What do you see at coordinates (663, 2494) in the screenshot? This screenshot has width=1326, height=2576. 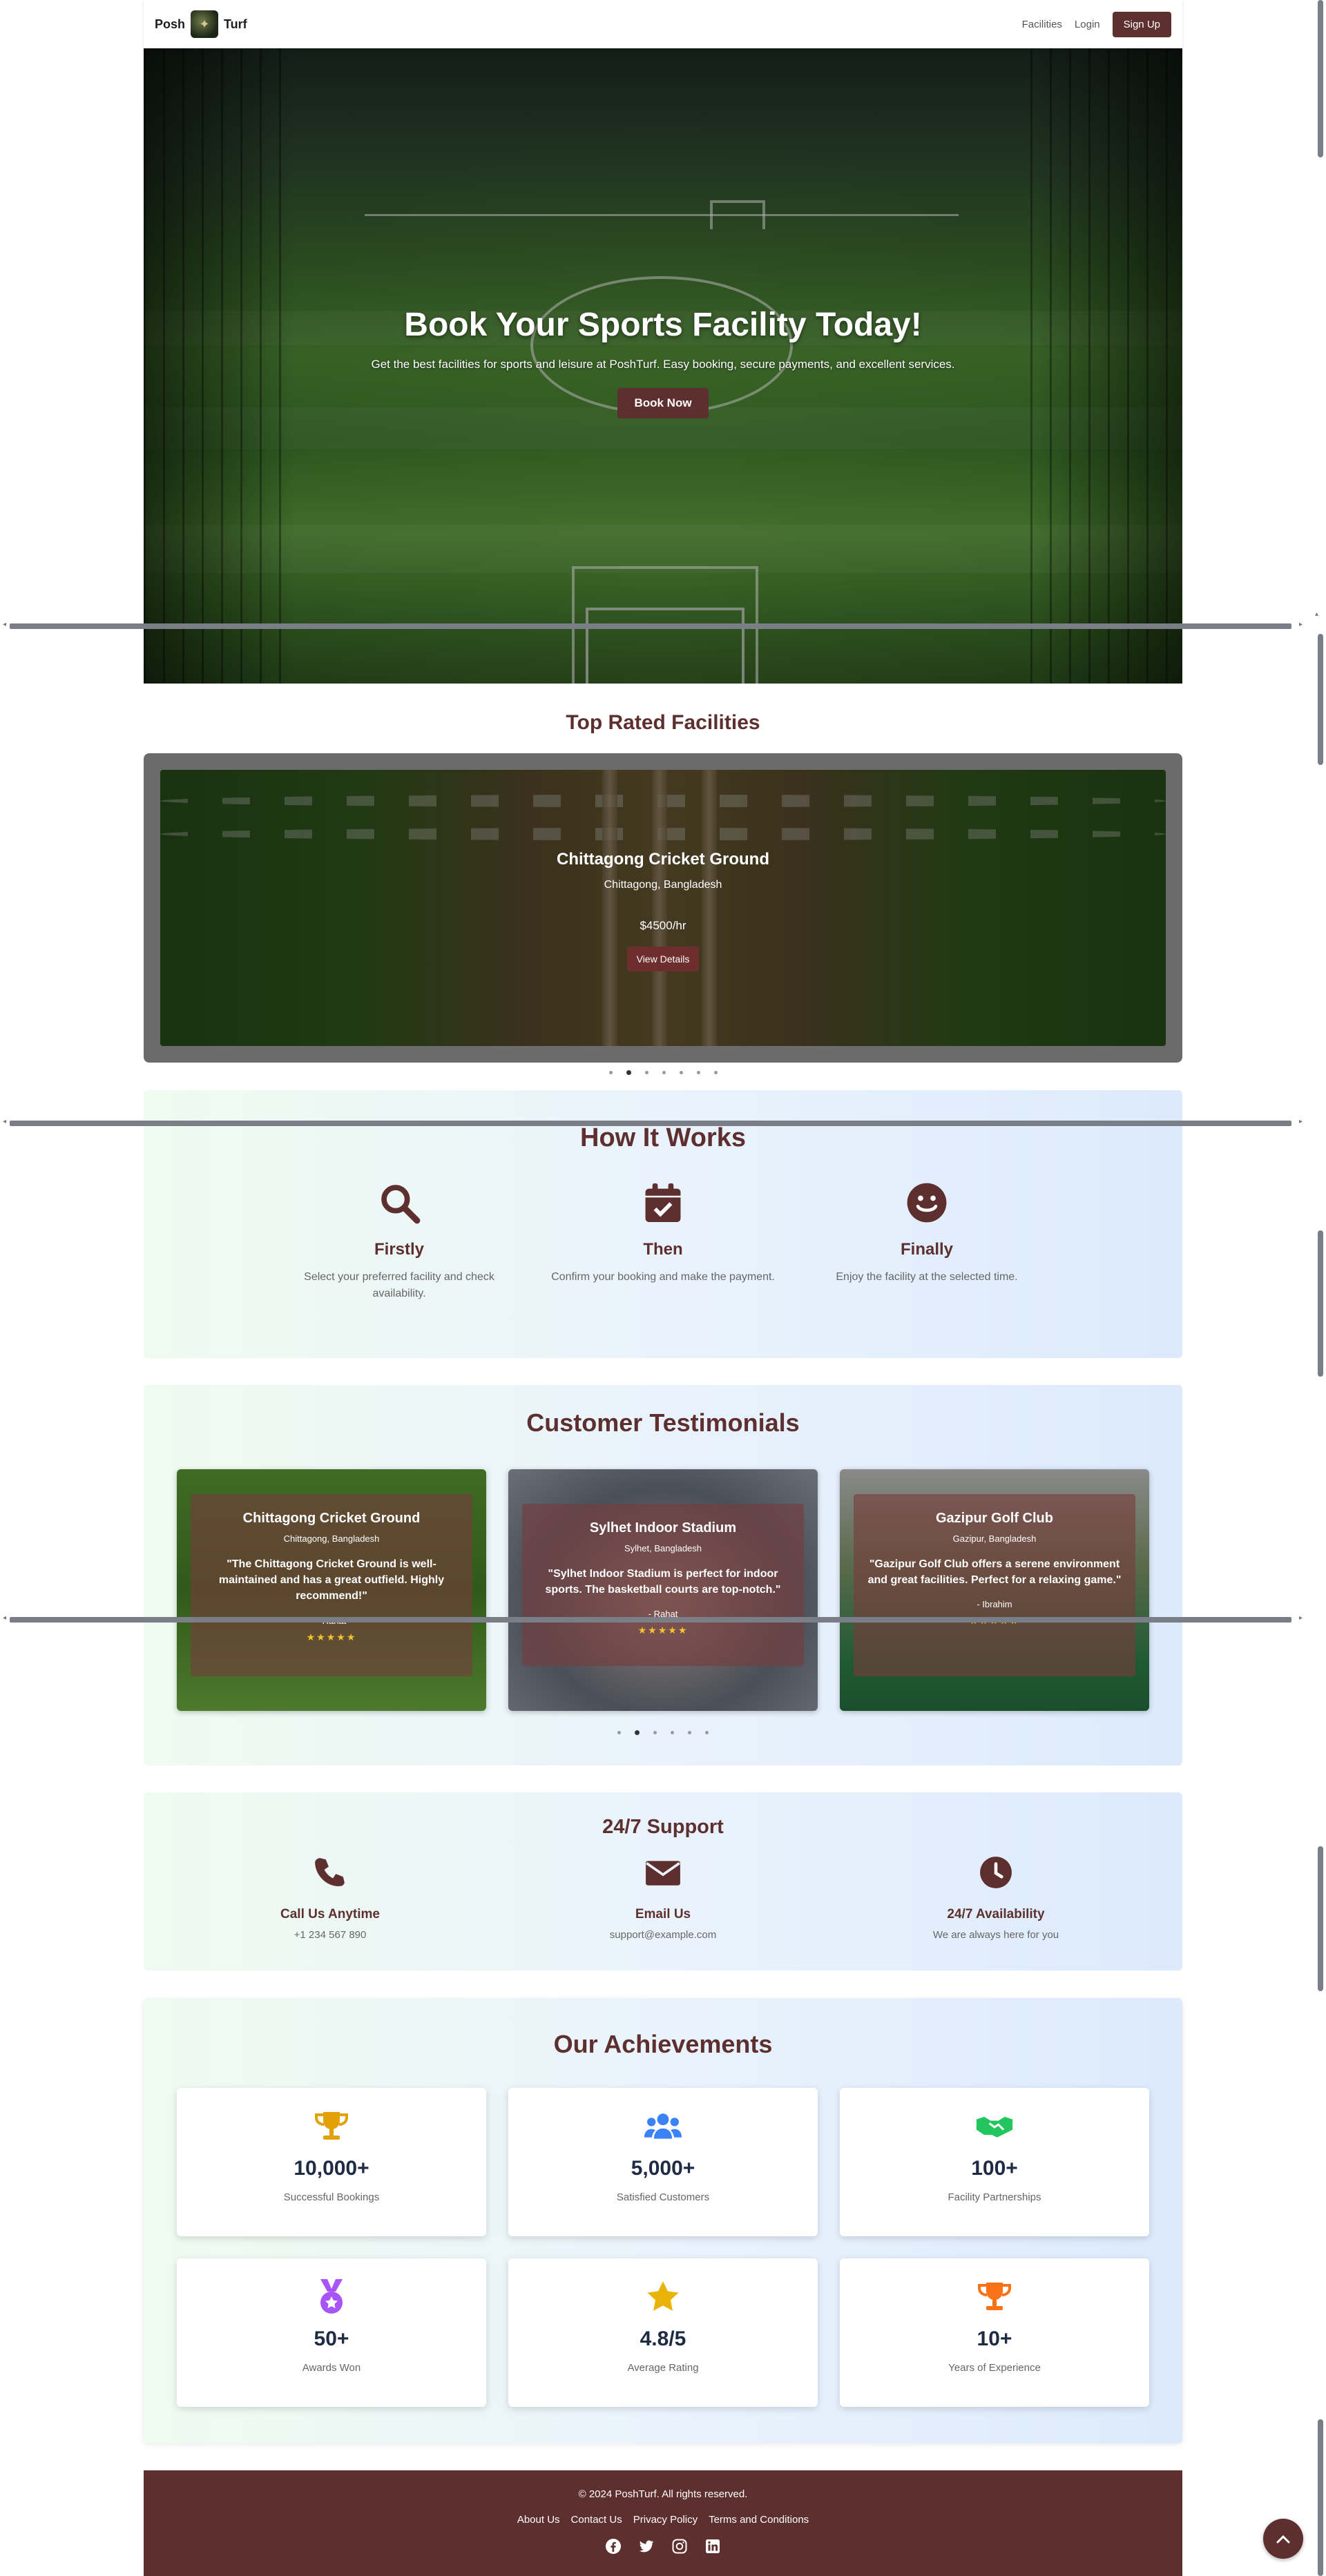 I see `footer-copyright: © 2024 PoshTurf. All rights reserved.` at bounding box center [663, 2494].